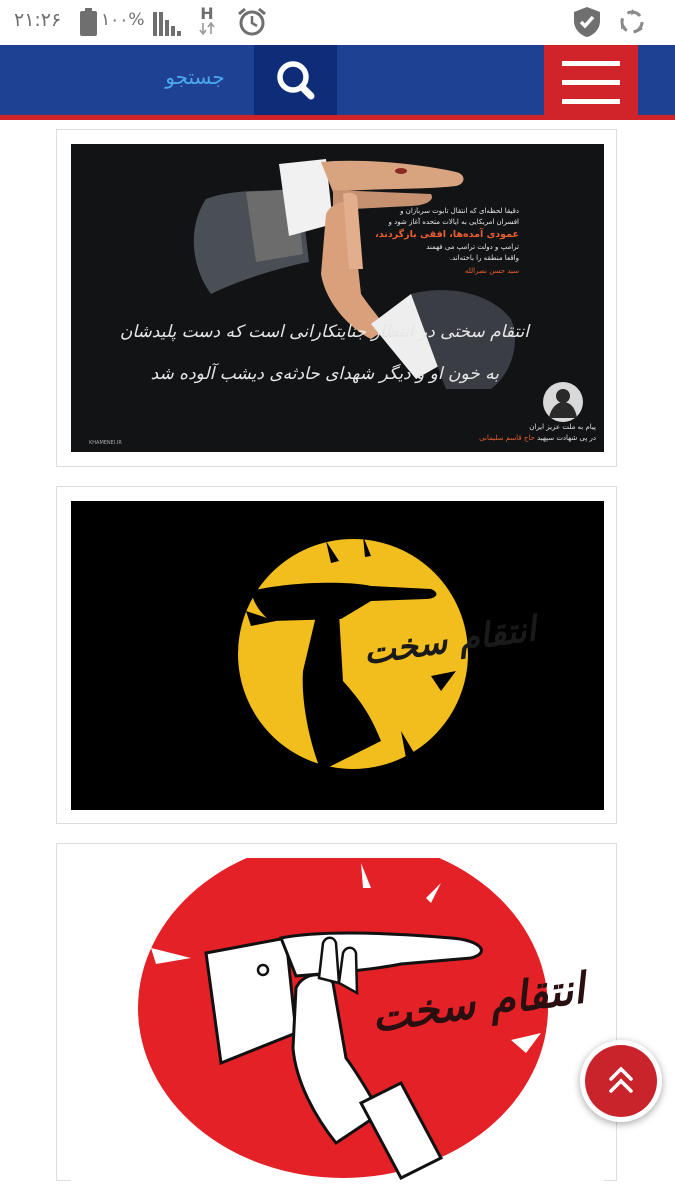 This screenshot has height=1200, width=675. Describe the element at coordinates (38, 20) in the screenshot. I see `status-time: ۲۱:۲۶` at that location.